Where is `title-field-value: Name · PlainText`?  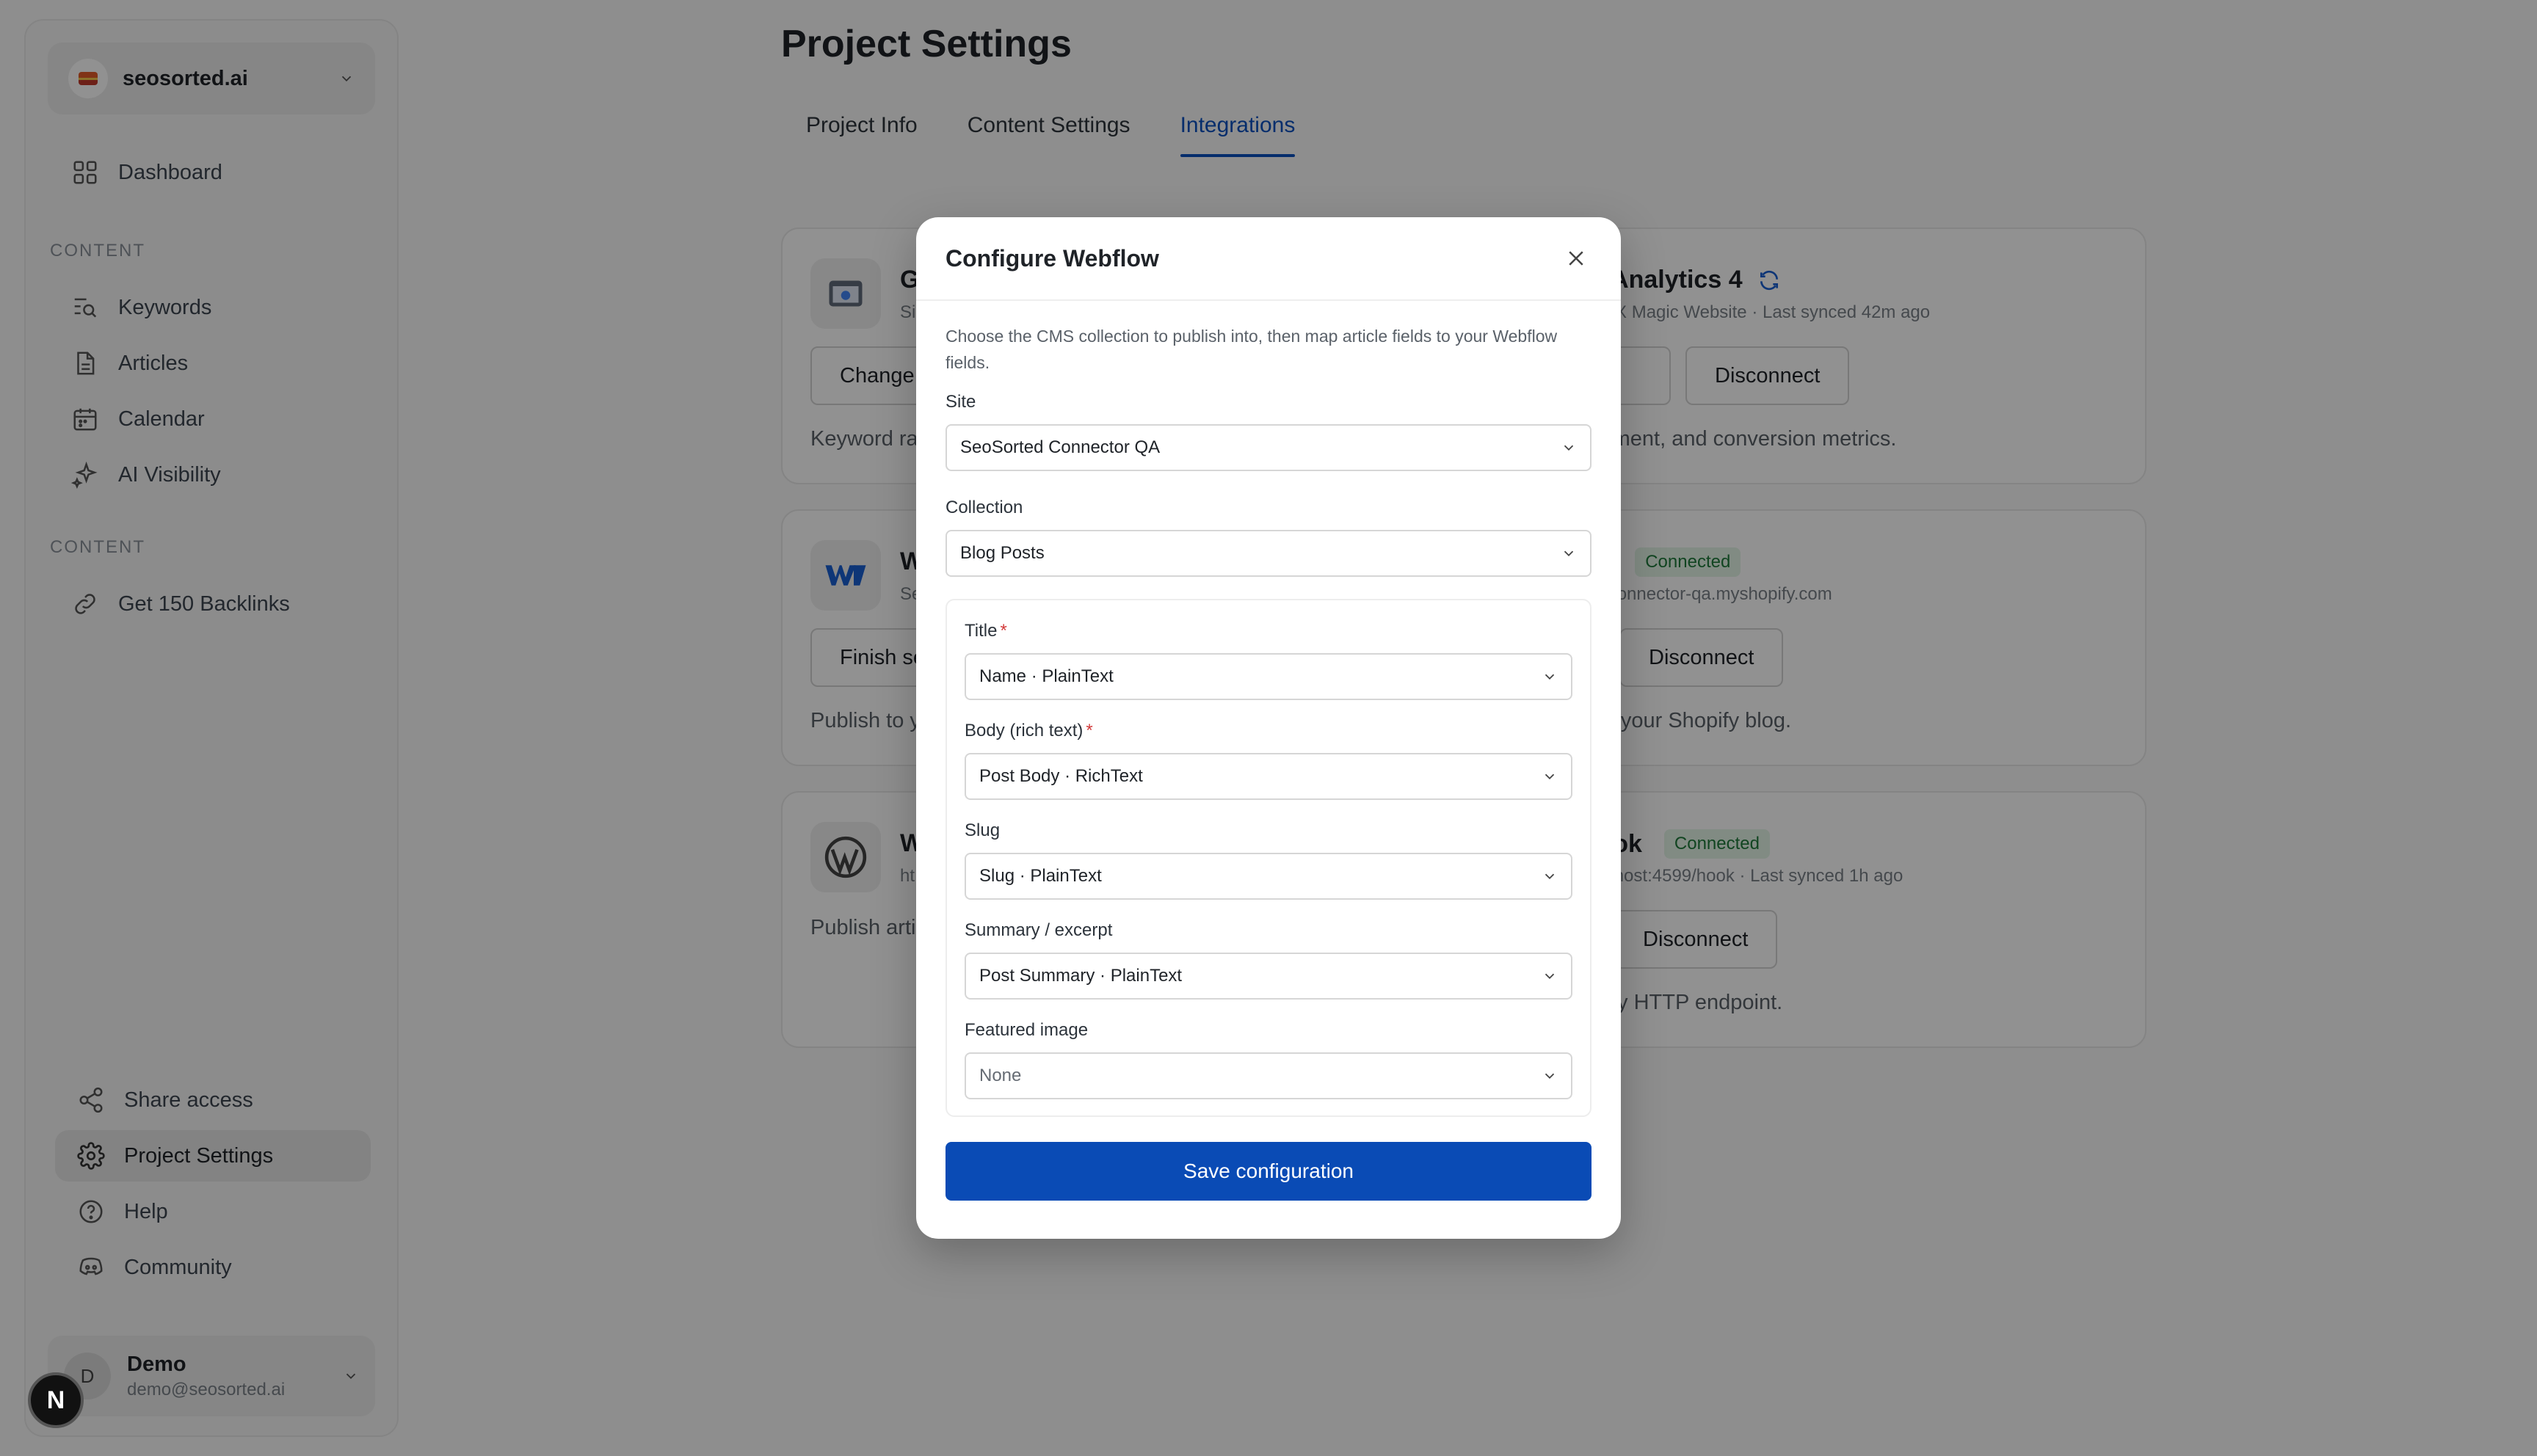 title-field-value: Name · PlainText is located at coordinates (1046, 676).